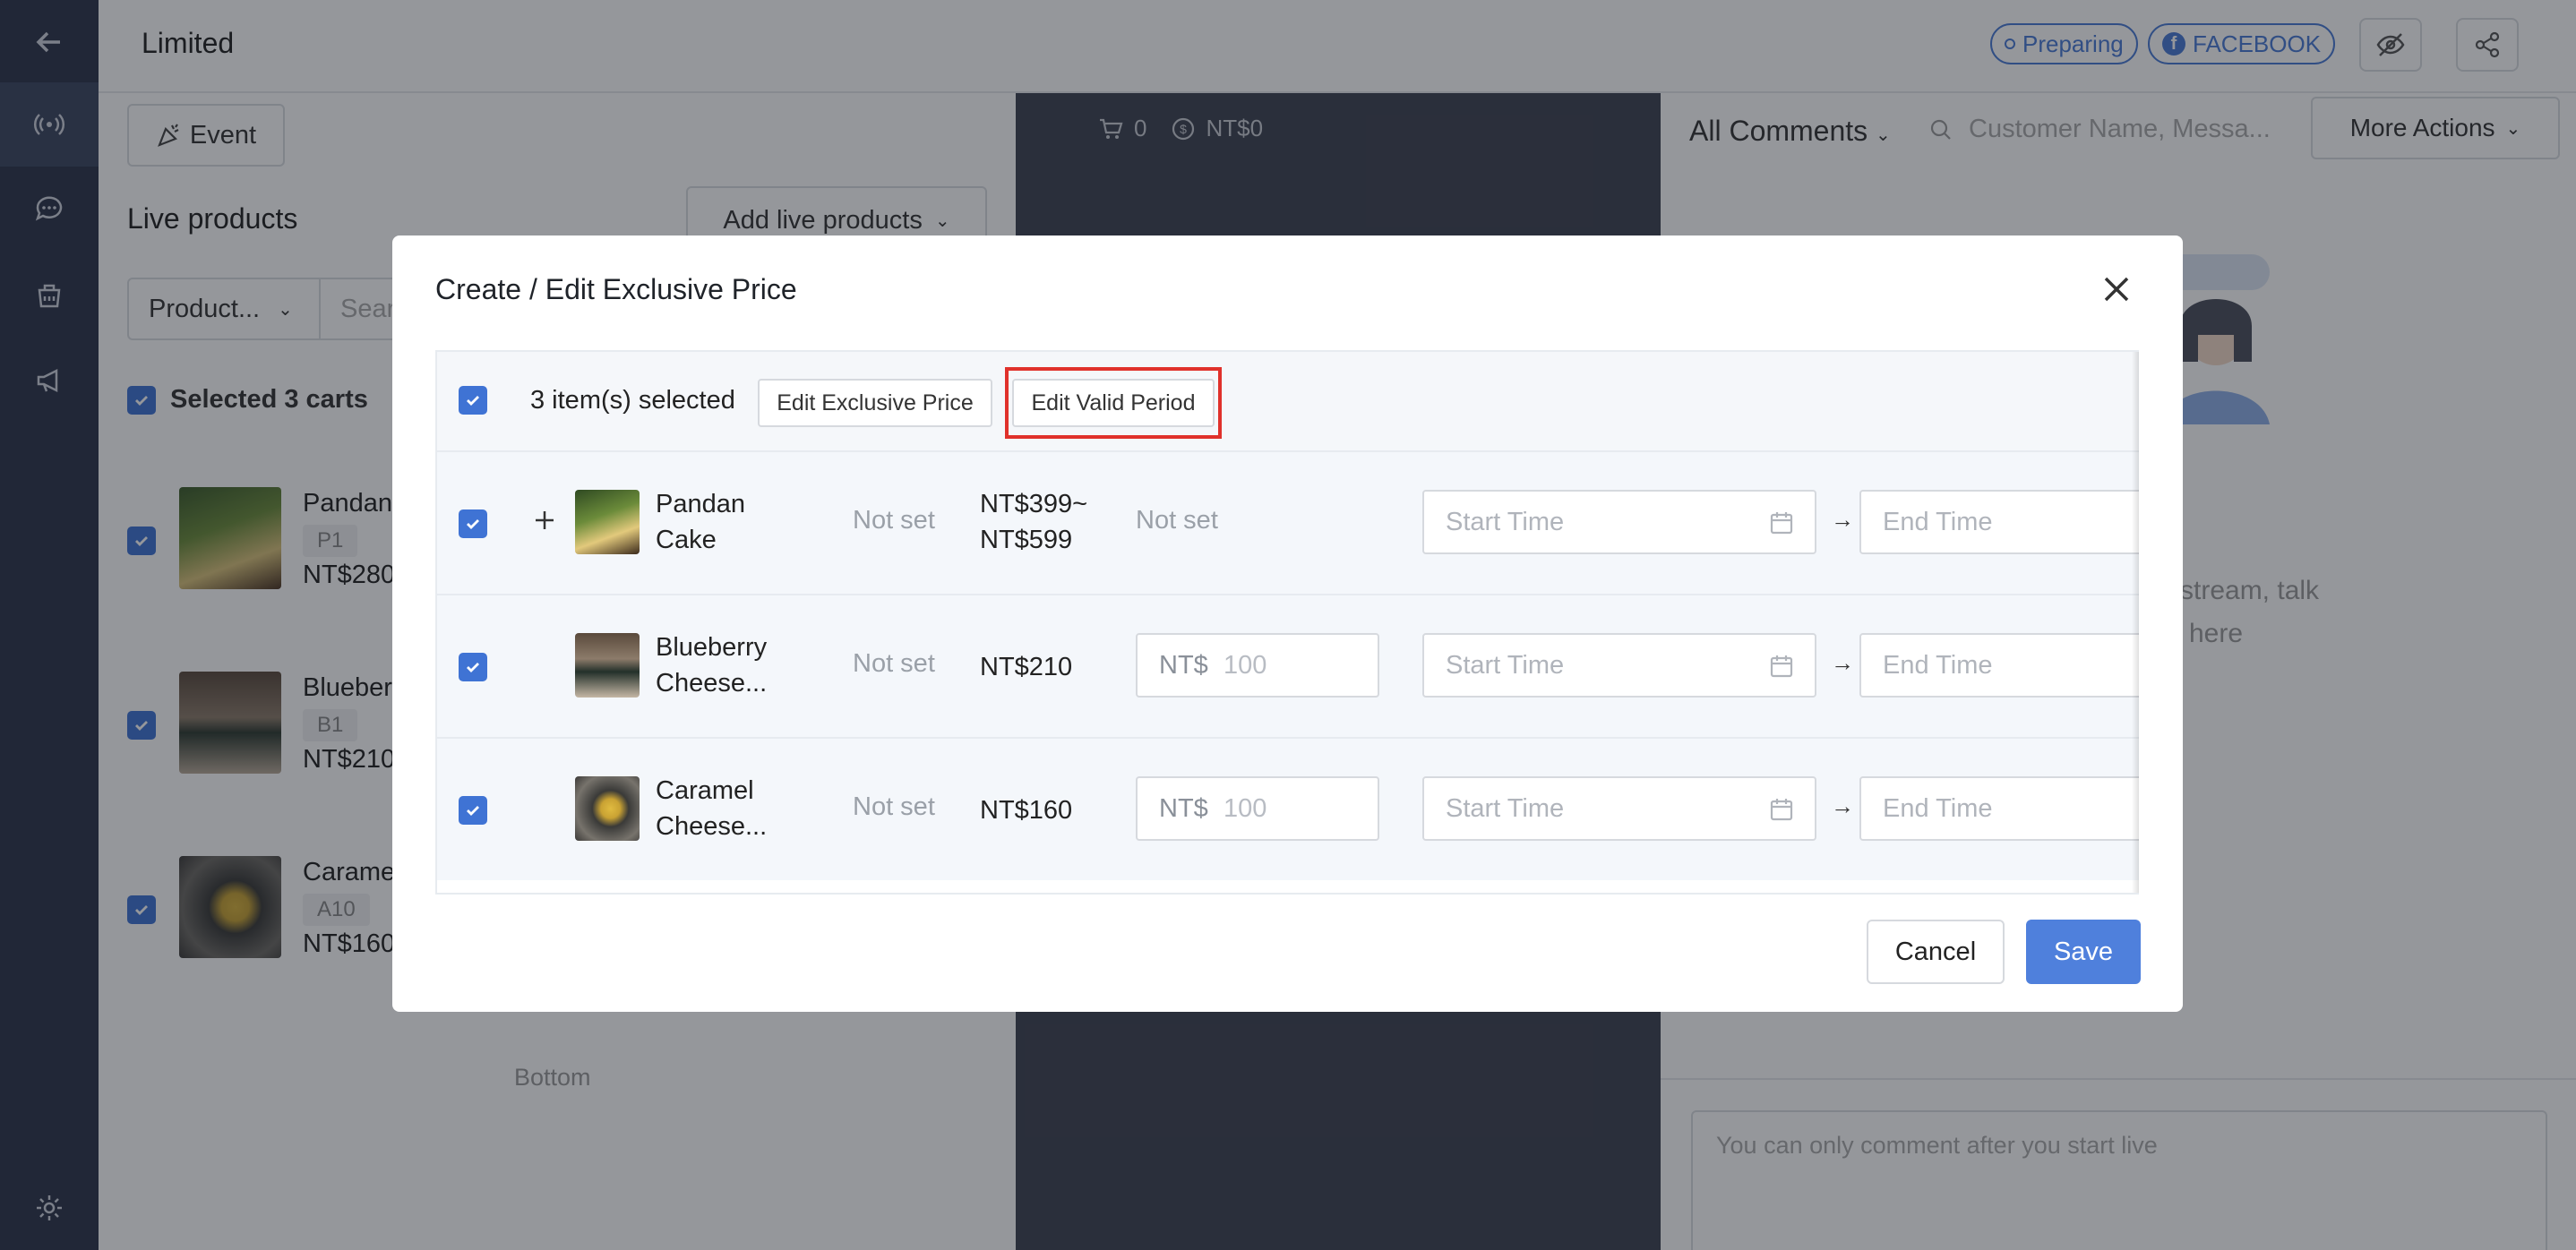 The width and height of the screenshot is (2576, 1250). Describe the element at coordinates (1026, 667) in the screenshot. I see `original-price: NT$210` at that location.